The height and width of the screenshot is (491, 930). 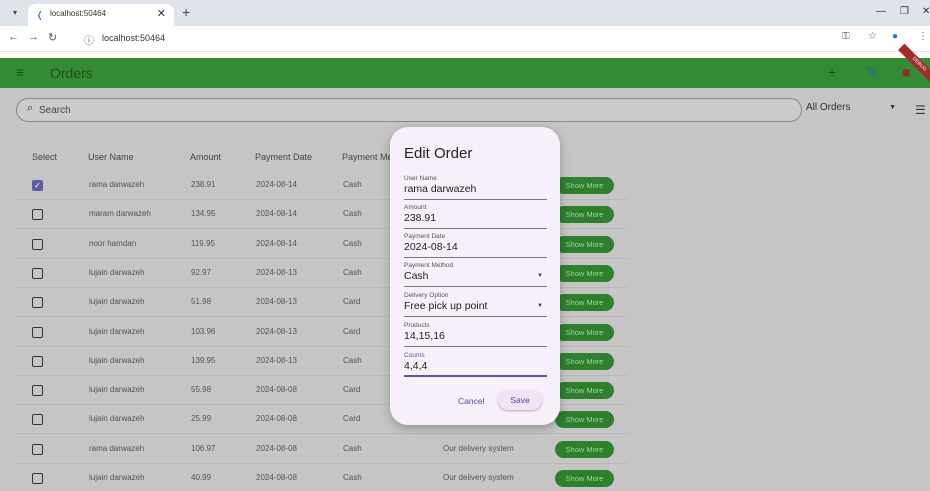 What do you see at coordinates (45, 157) in the screenshot?
I see `column-header-select: Select` at bounding box center [45, 157].